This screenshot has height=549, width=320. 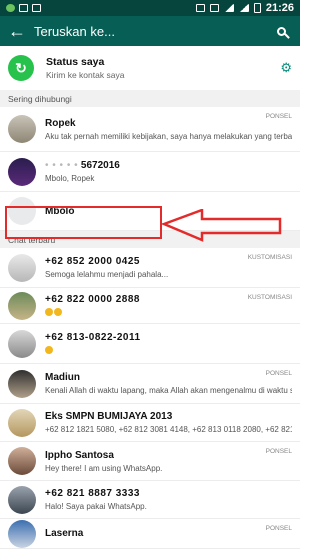 What do you see at coordinates (222, 225) in the screenshot?
I see `annotation-arrow-icon` at bounding box center [222, 225].